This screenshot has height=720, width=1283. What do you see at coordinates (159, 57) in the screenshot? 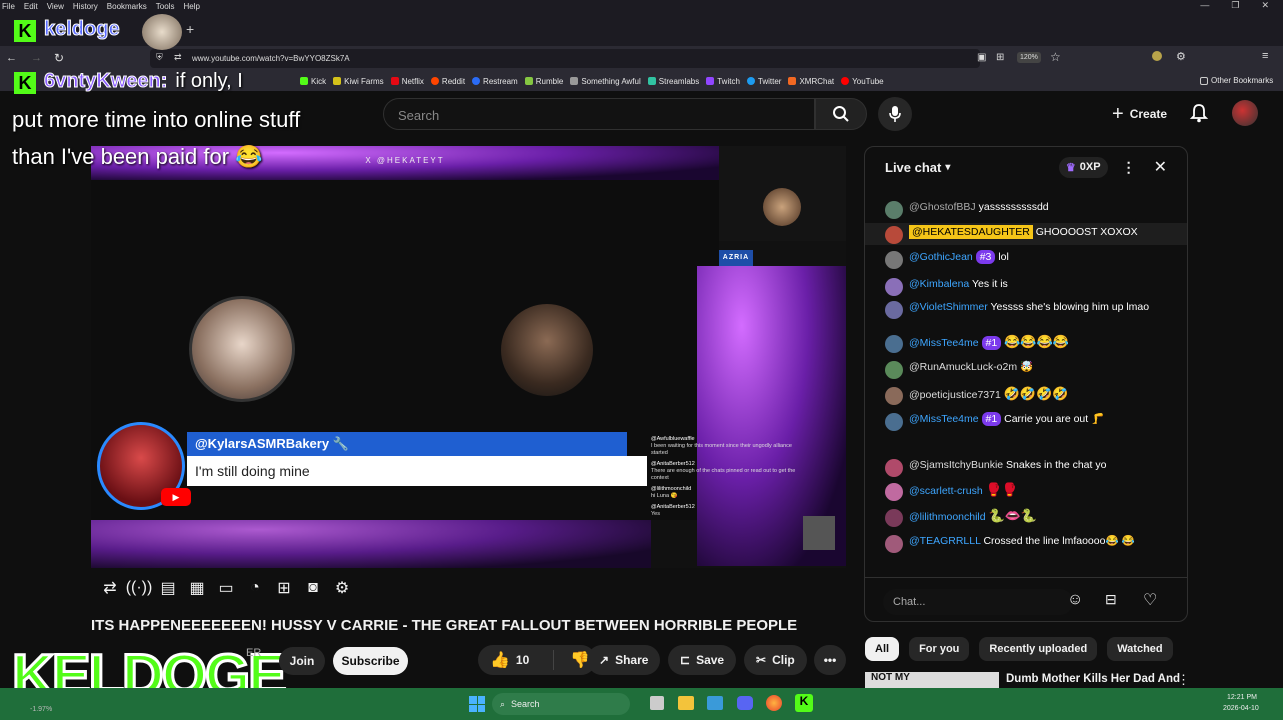
I see `shield-icon: ⛨` at bounding box center [159, 57].